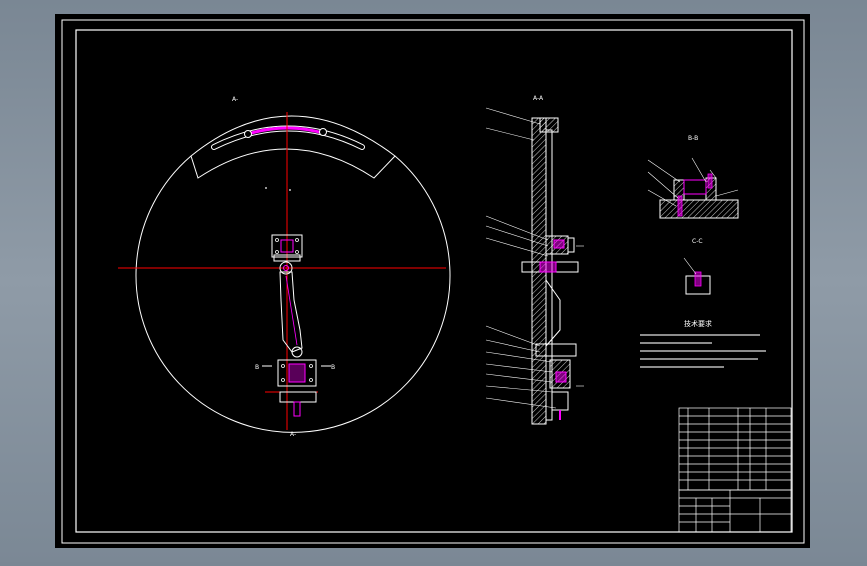 The height and width of the screenshot is (566, 867). Describe the element at coordinates (235, 99) in the screenshot. I see `main-view-label: A-` at that location.